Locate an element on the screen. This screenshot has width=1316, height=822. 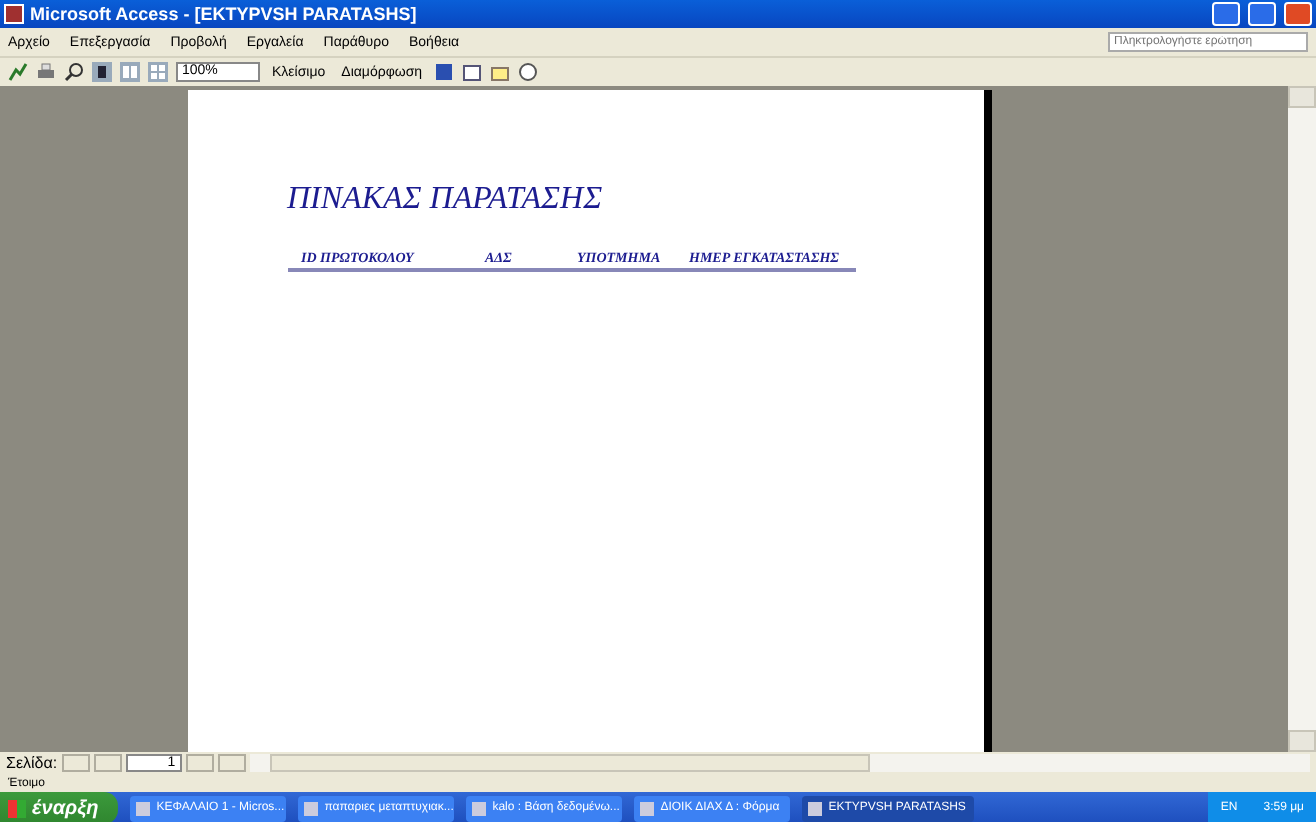
vertical-scrollbar is located at coordinates (1302, 419).